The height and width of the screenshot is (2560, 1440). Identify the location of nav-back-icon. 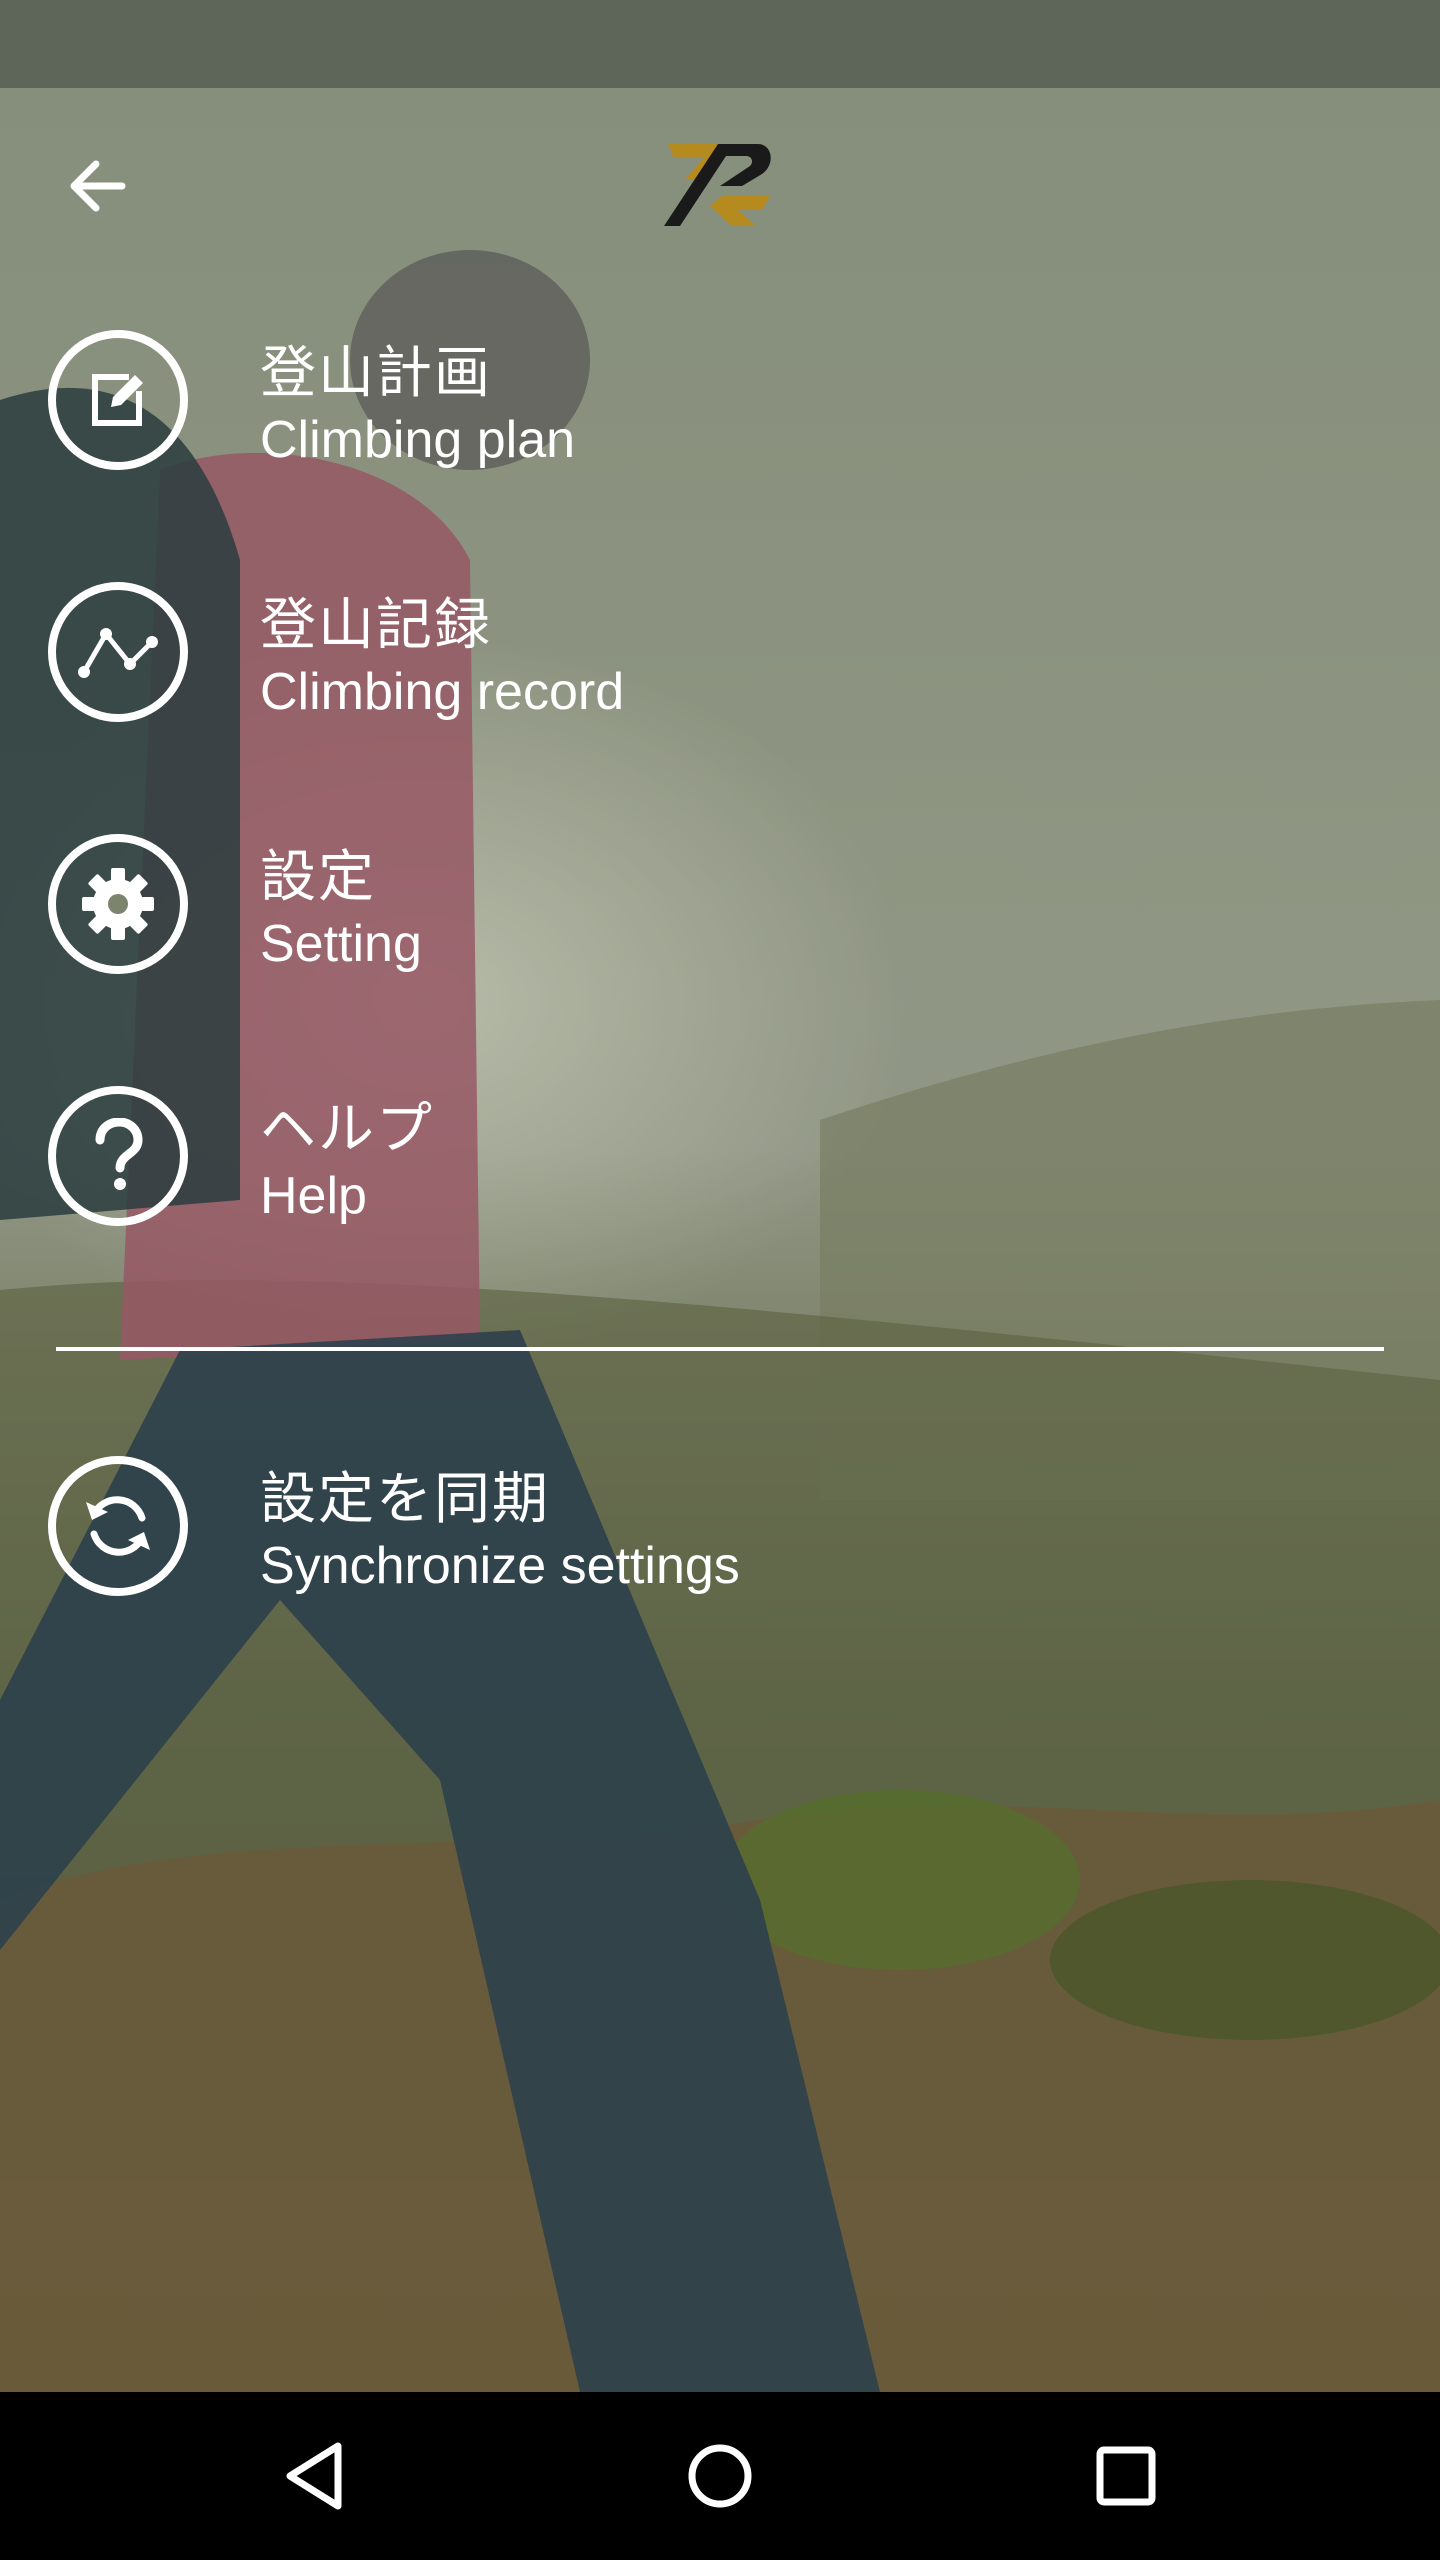
(316, 2476).